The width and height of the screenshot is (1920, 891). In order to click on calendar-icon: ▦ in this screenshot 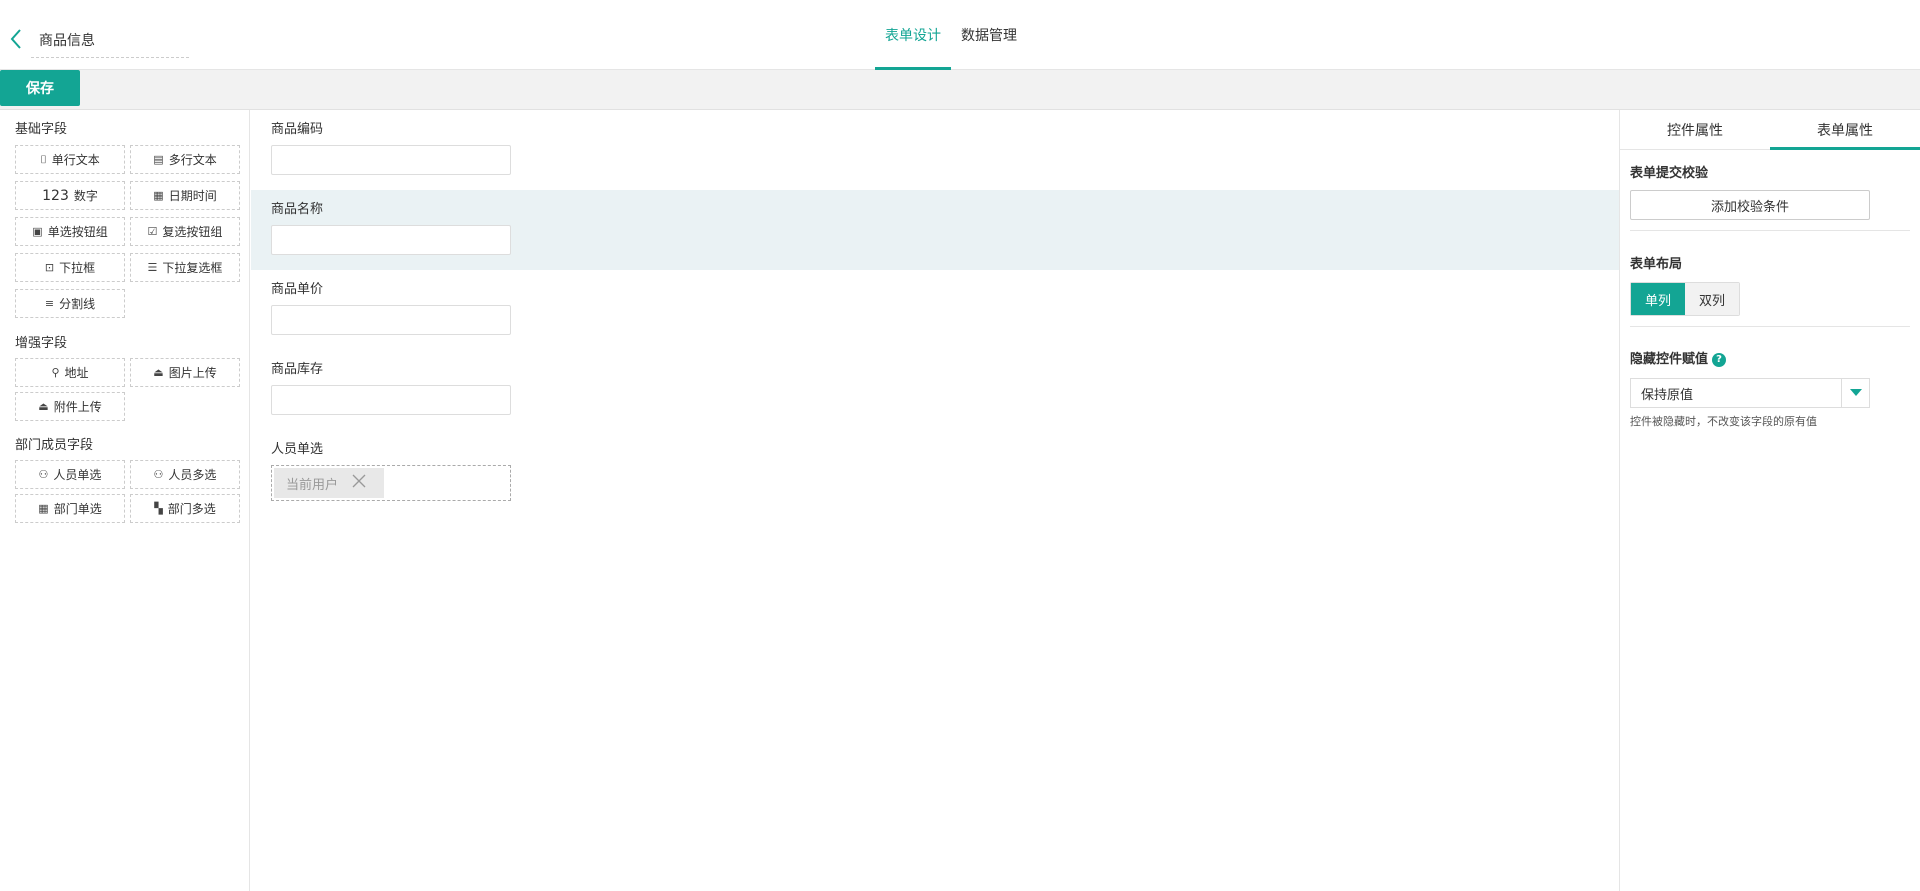, I will do `click(158, 195)`.